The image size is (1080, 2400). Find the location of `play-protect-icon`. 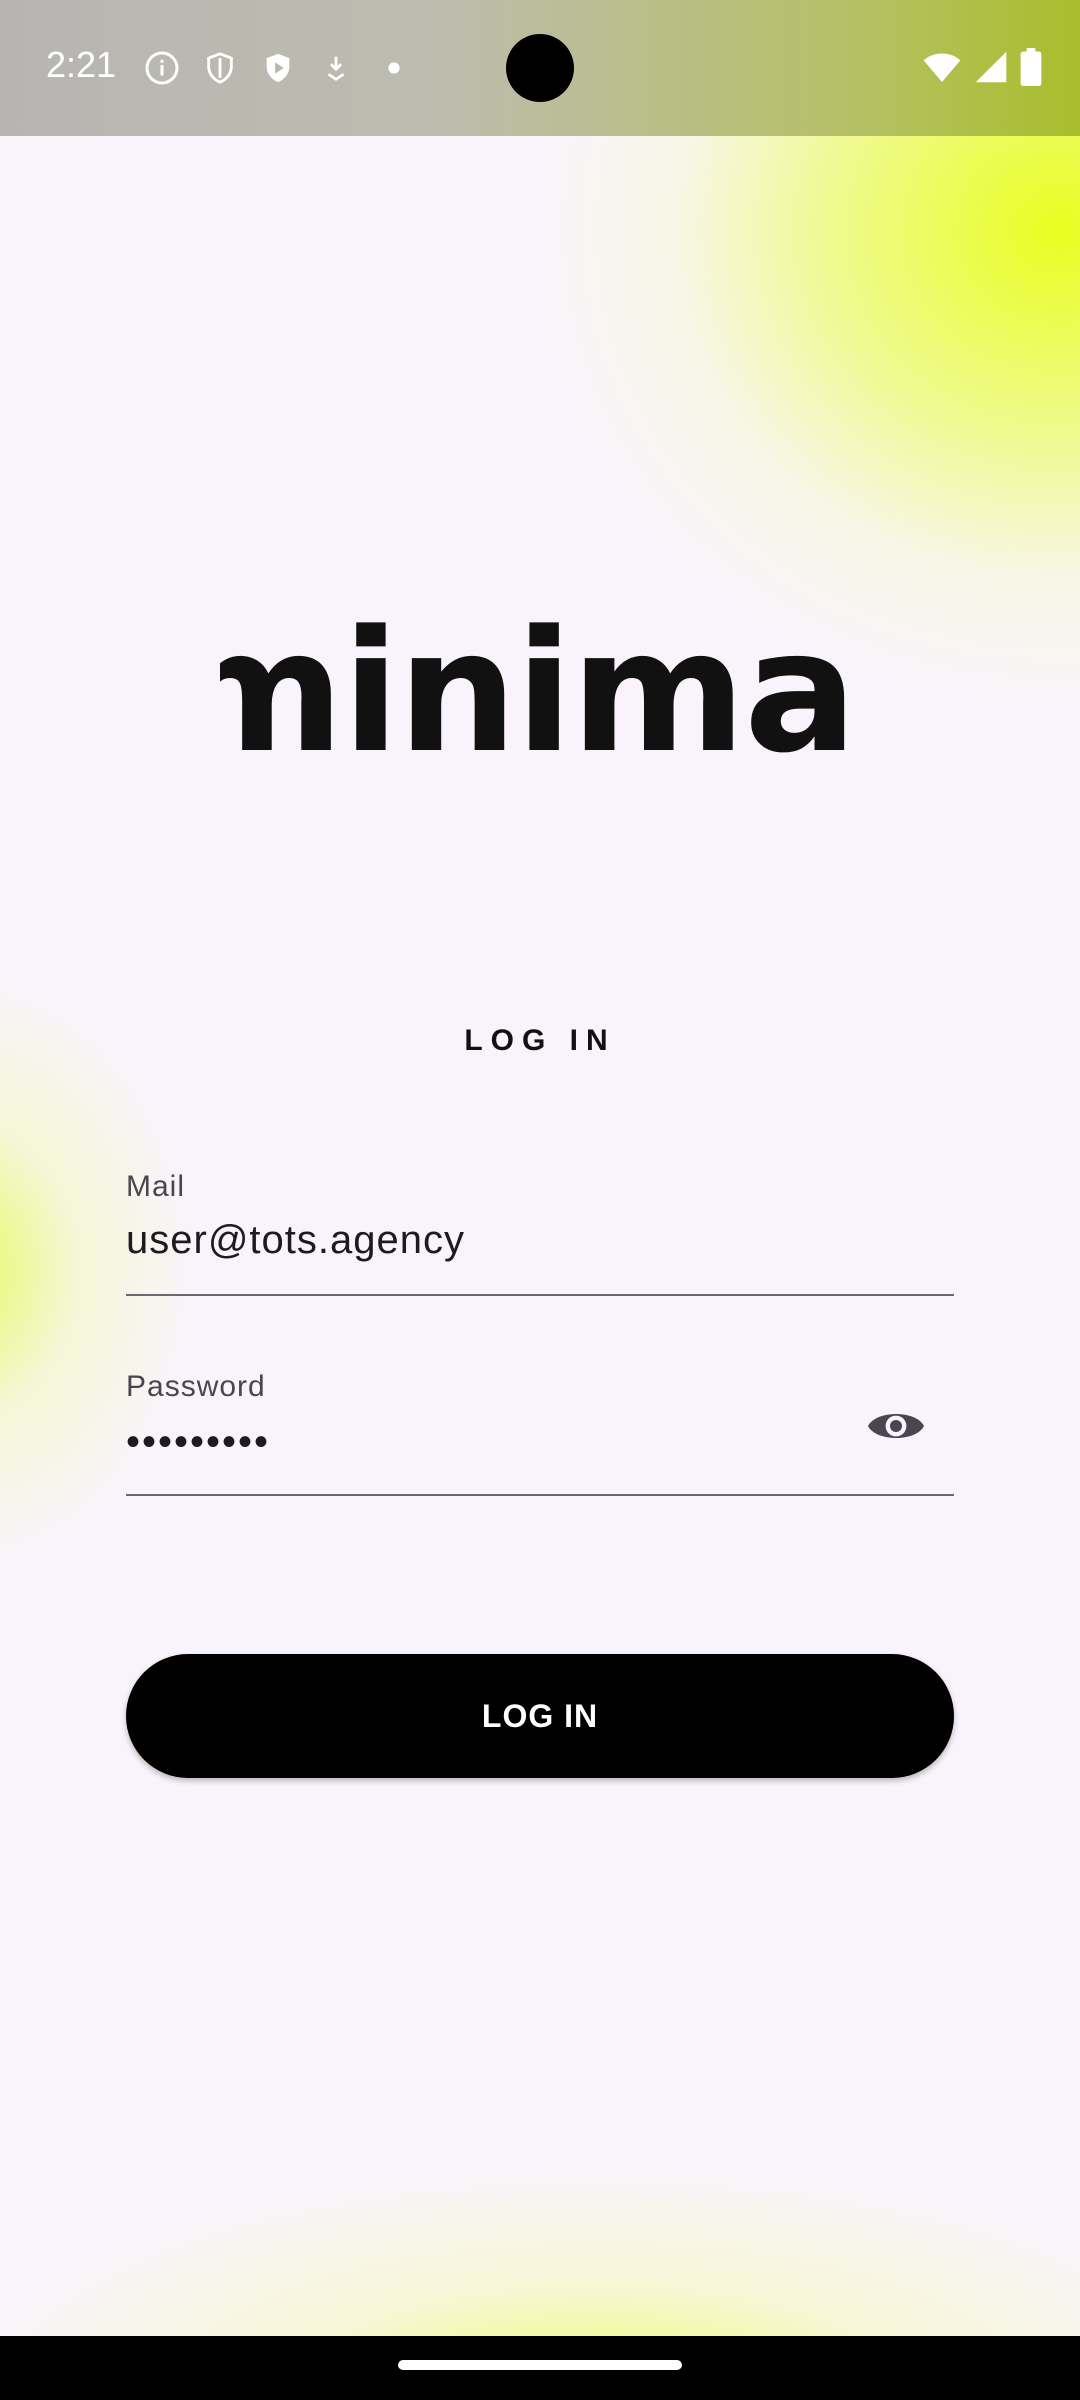

play-protect-icon is located at coordinates (278, 68).